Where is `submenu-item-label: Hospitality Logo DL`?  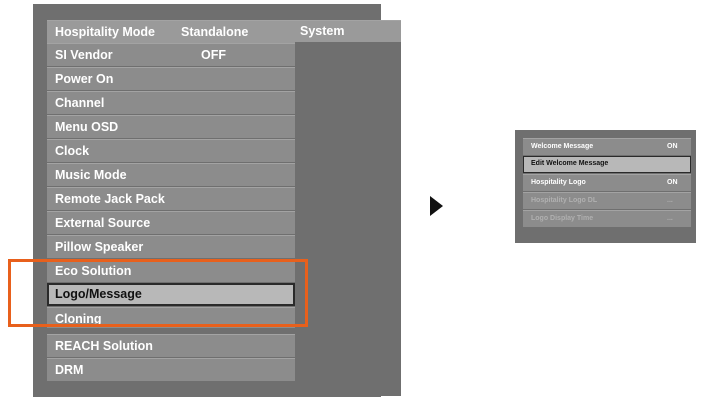
submenu-item-label: Hospitality Logo DL is located at coordinates (564, 200).